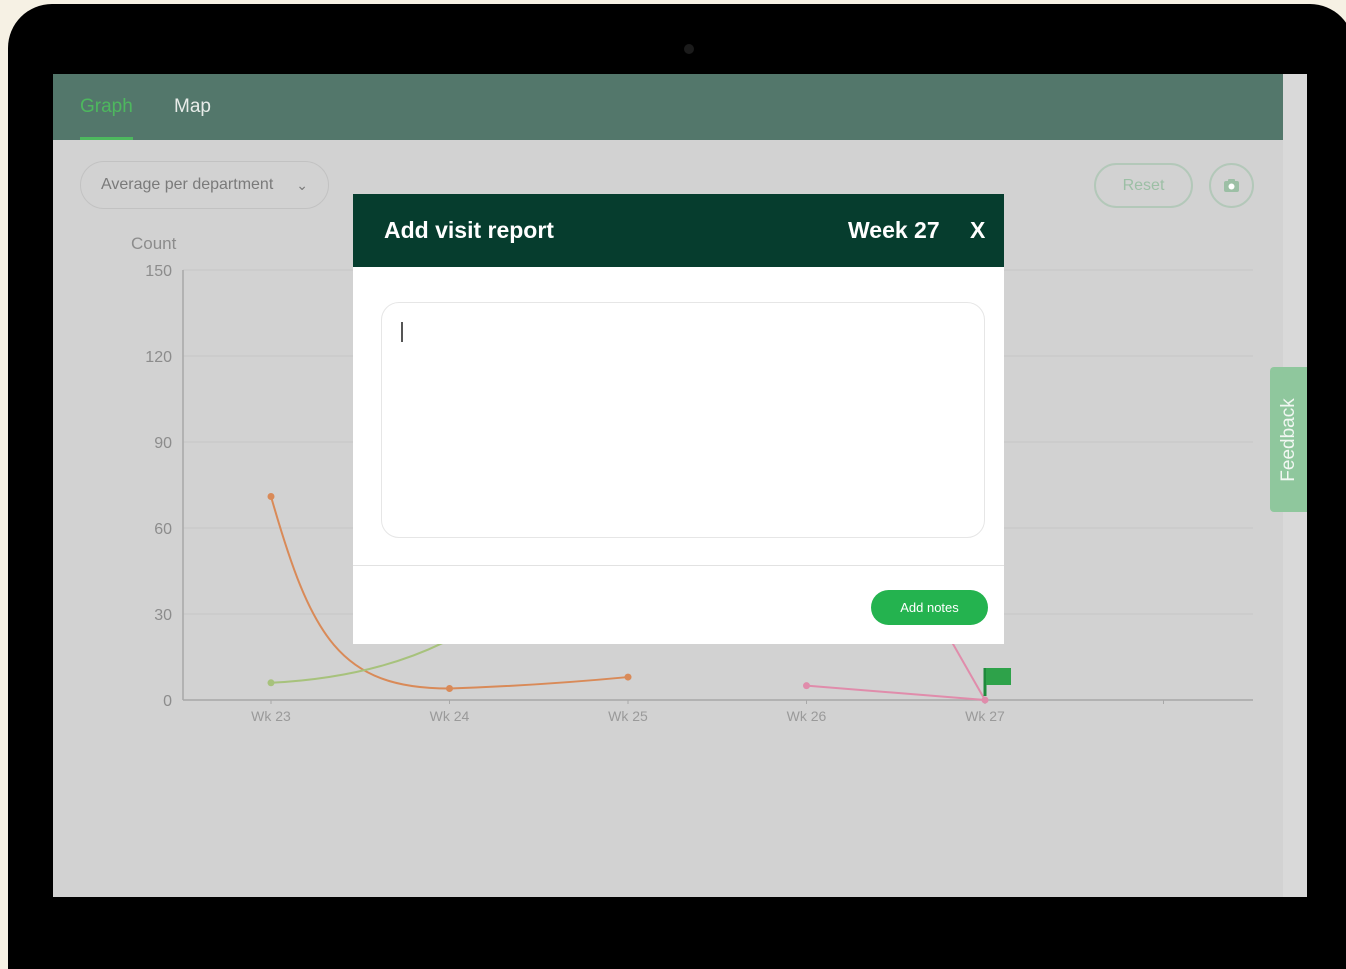 The width and height of the screenshot is (1346, 969). What do you see at coordinates (683, 420) in the screenshot?
I see `visit-notes-textarea` at bounding box center [683, 420].